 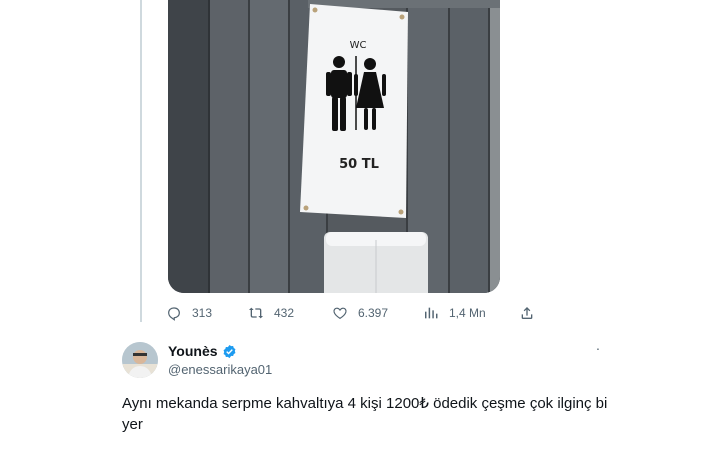 I want to click on more-icon: ·, so click(x=598, y=348).